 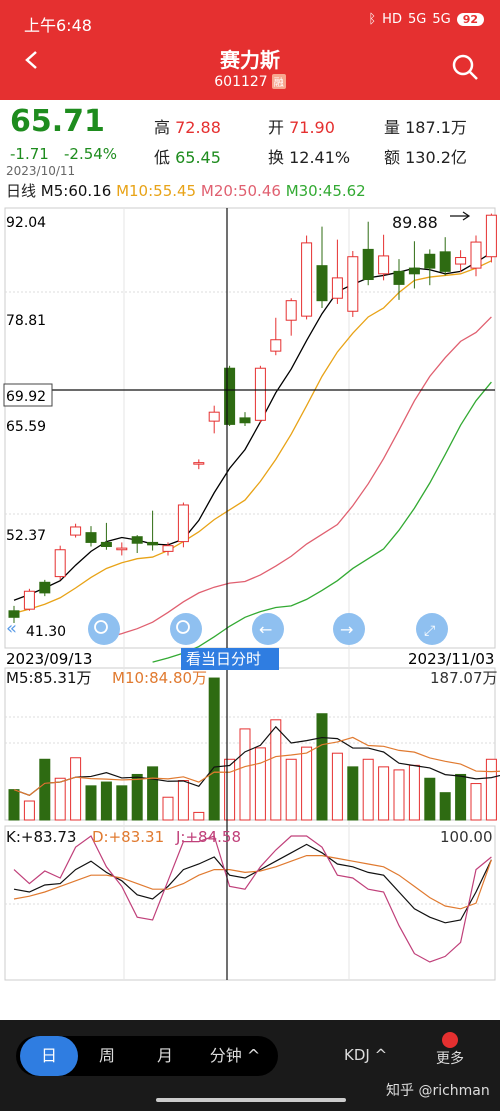 I want to click on low-label: 低, so click(x=162, y=157).